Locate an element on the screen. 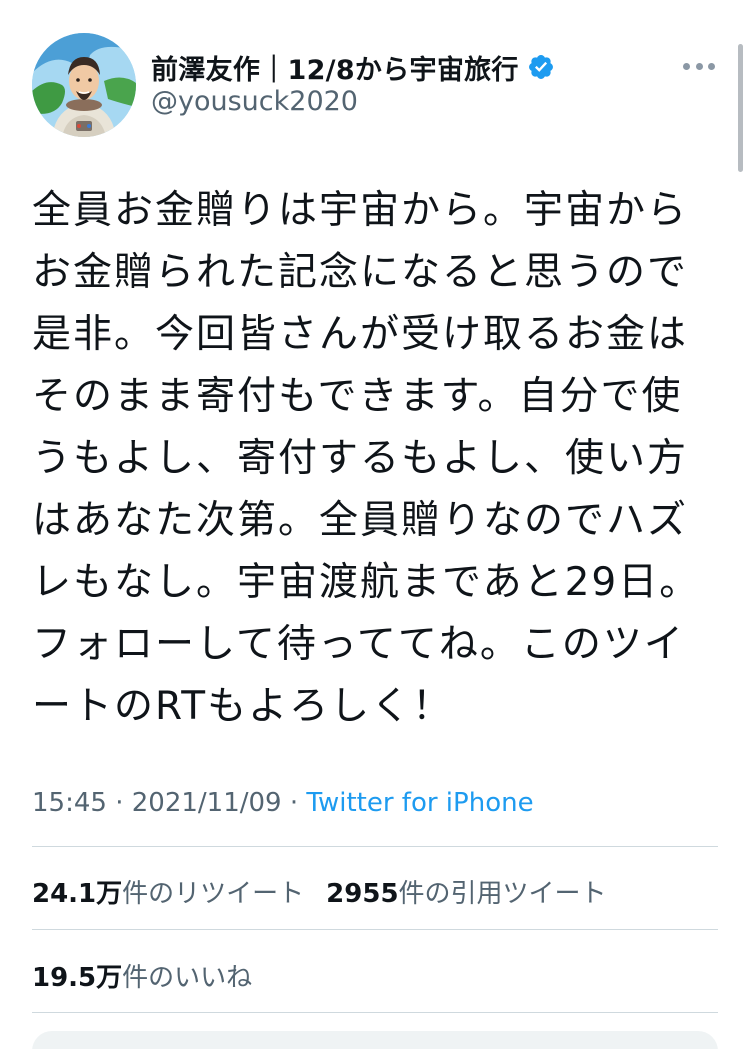 Image resolution: width=750 pixels, height=1049 pixels. likes-label: 件のいいね is located at coordinates (187, 978).